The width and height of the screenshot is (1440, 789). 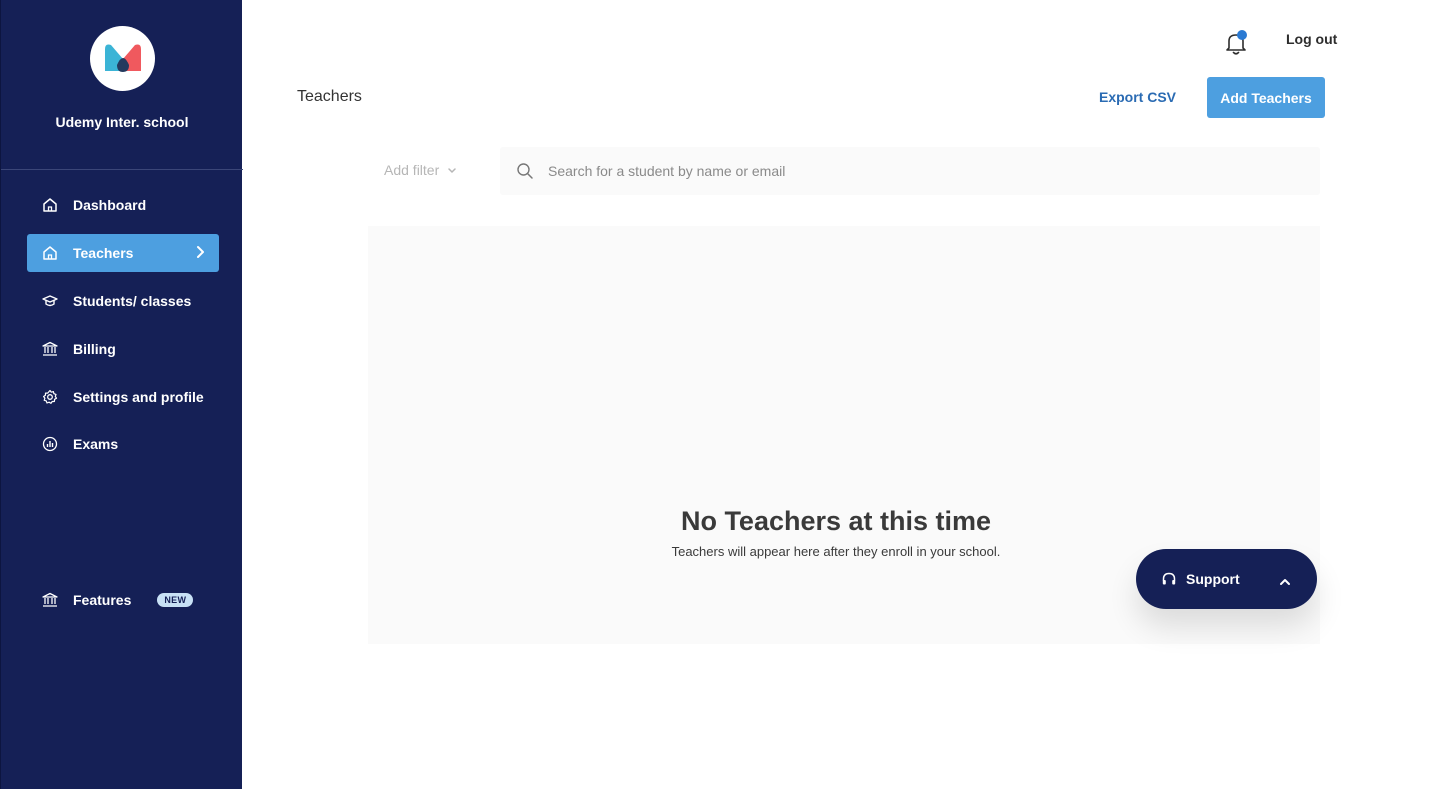 What do you see at coordinates (94, 349) in the screenshot?
I see `sidebar-item-label: Billing` at bounding box center [94, 349].